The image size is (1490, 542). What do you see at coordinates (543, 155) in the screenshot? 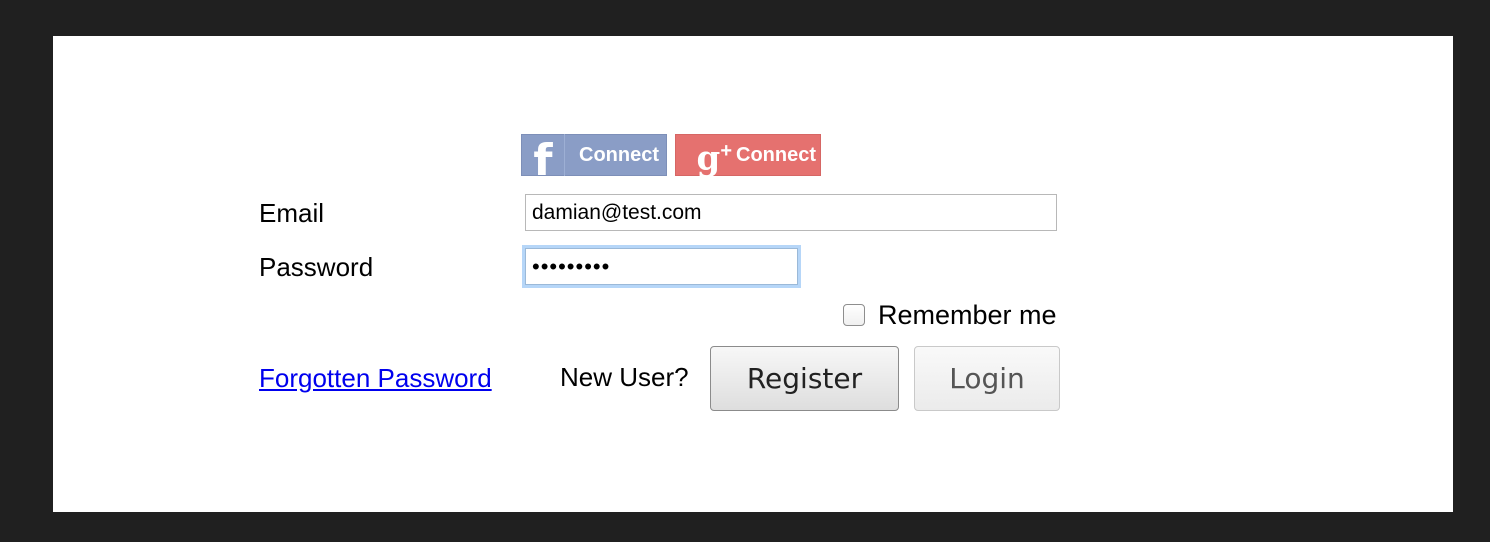
I see `facebook-icon: f` at bounding box center [543, 155].